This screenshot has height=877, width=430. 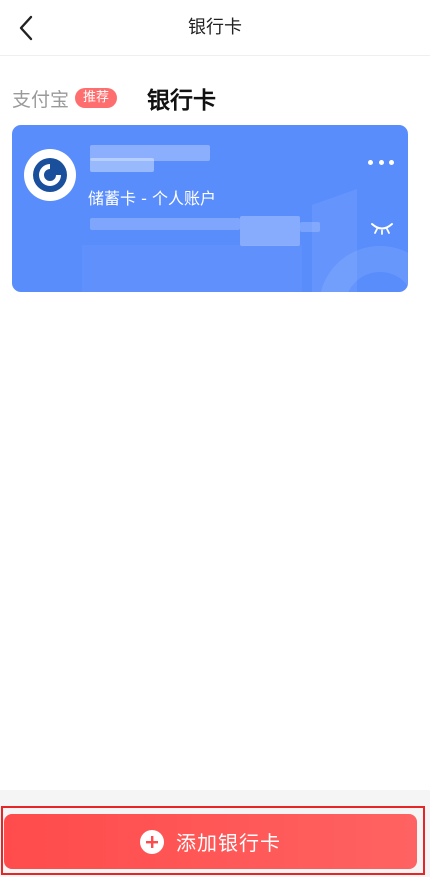 I want to click on tab-alipay: 支付宝 推荐, so click(x=65, y=98).